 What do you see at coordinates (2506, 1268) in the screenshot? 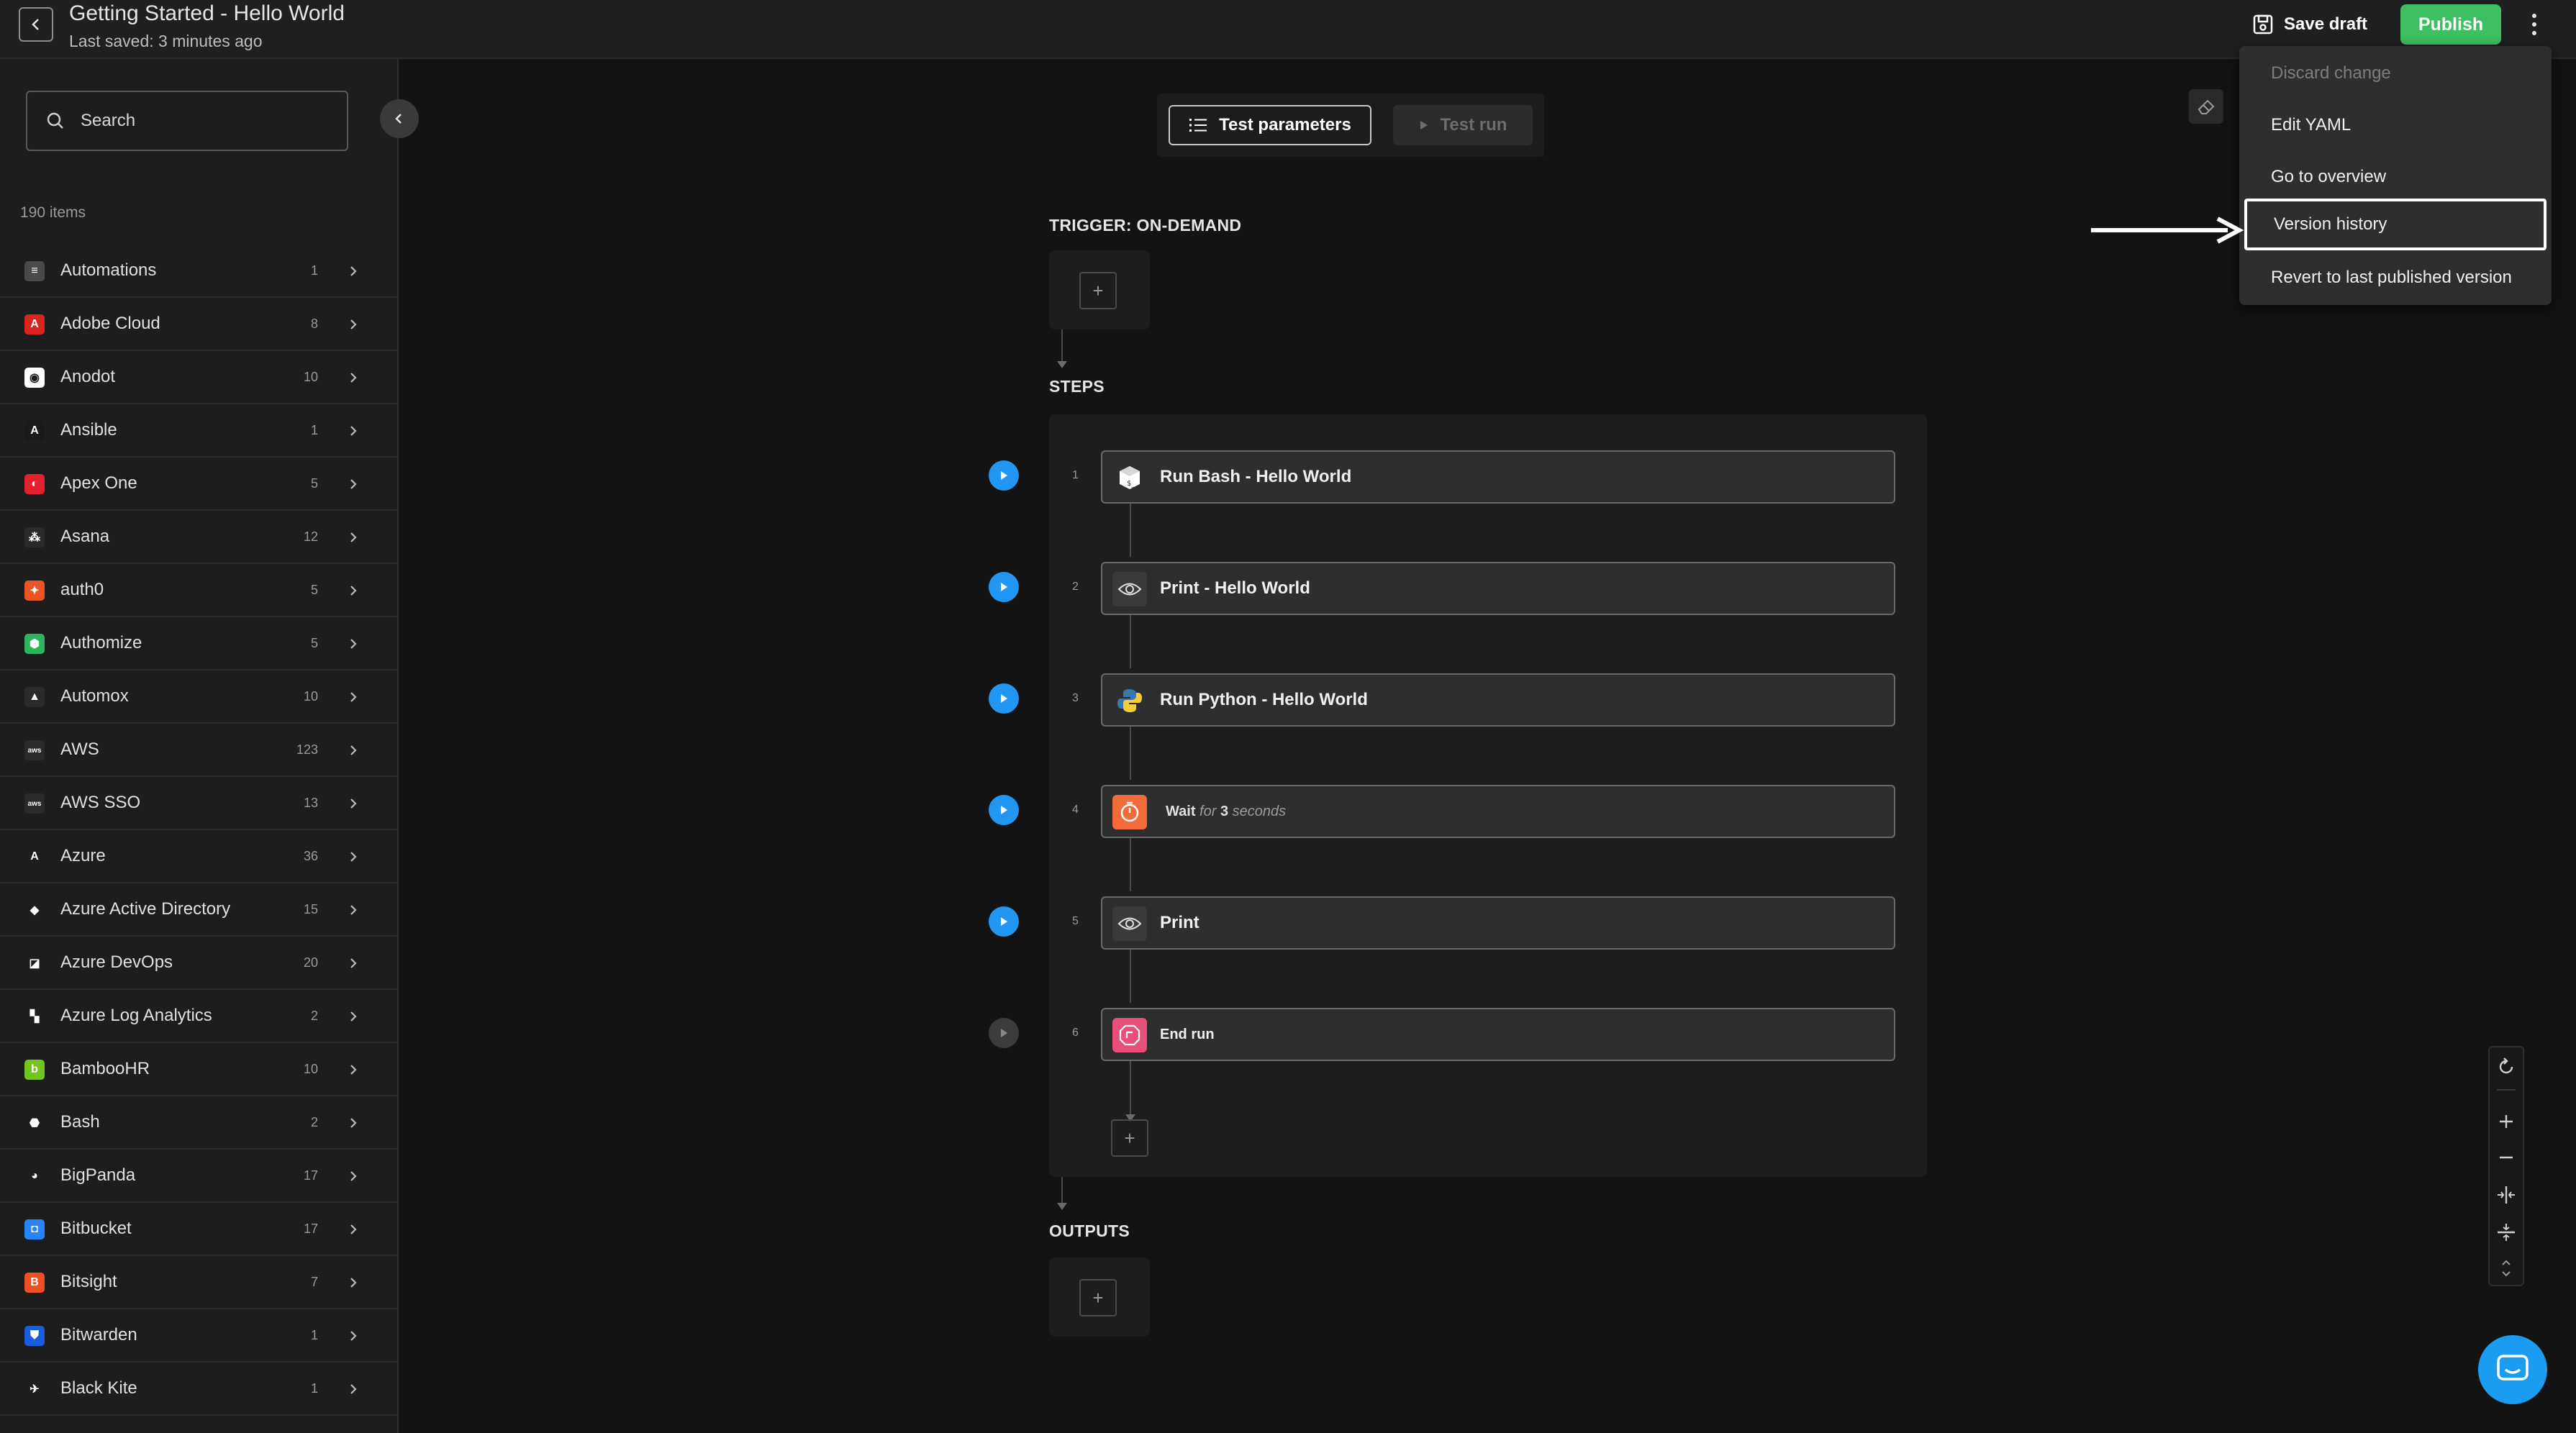
I see `expand-button` at bounding box center [2506, 1268].